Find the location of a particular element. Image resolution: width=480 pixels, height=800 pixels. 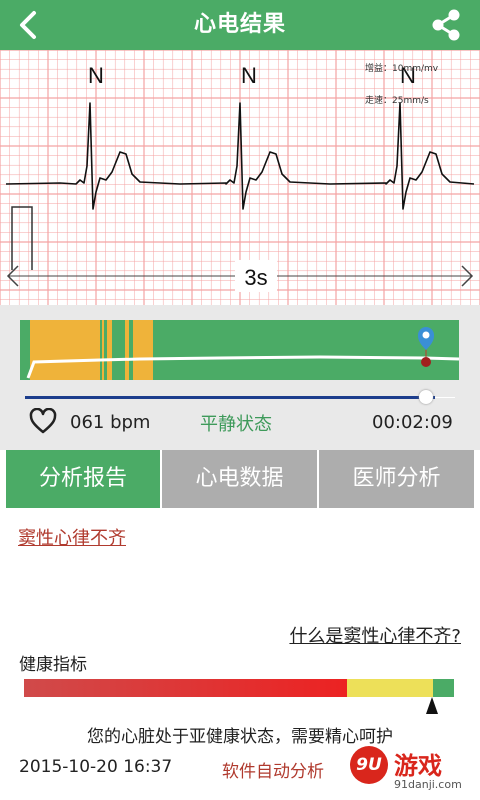

recording-duration: 00:02:09 is located at coordinates (412, 422).